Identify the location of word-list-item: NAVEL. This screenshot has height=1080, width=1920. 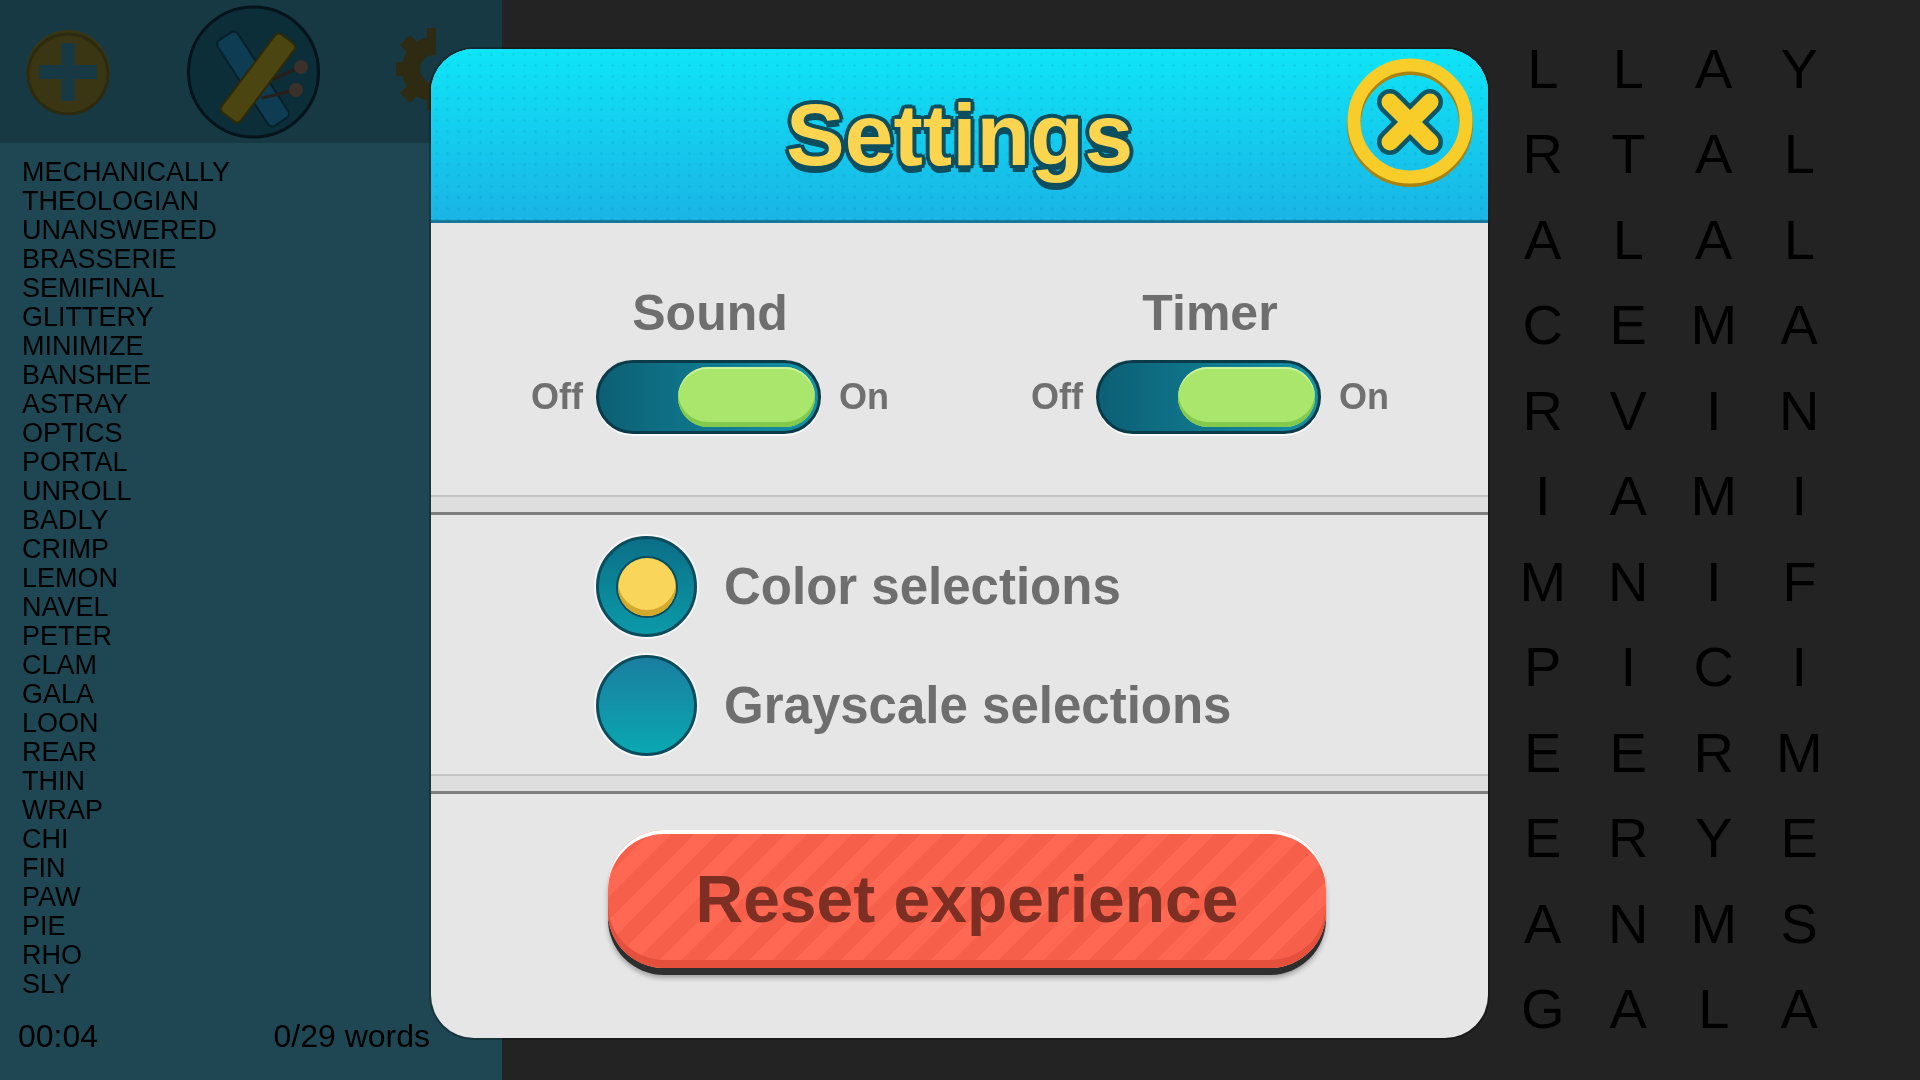
(65, 607).